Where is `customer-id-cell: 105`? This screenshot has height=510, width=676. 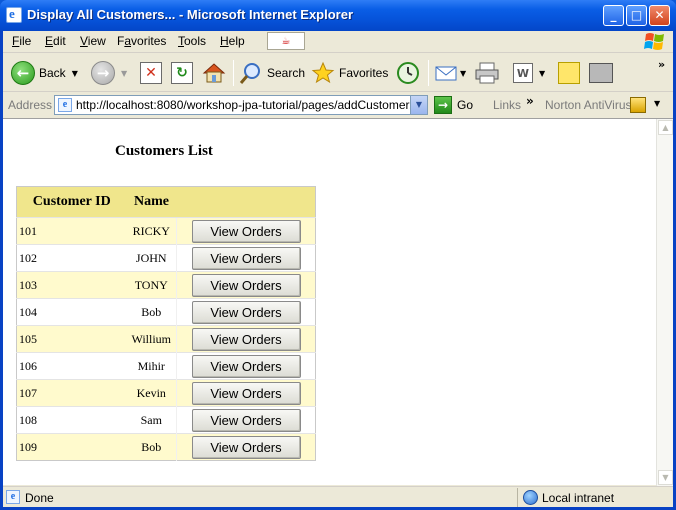
customer-id-cell: 105 is located at coordinates (71, 339).